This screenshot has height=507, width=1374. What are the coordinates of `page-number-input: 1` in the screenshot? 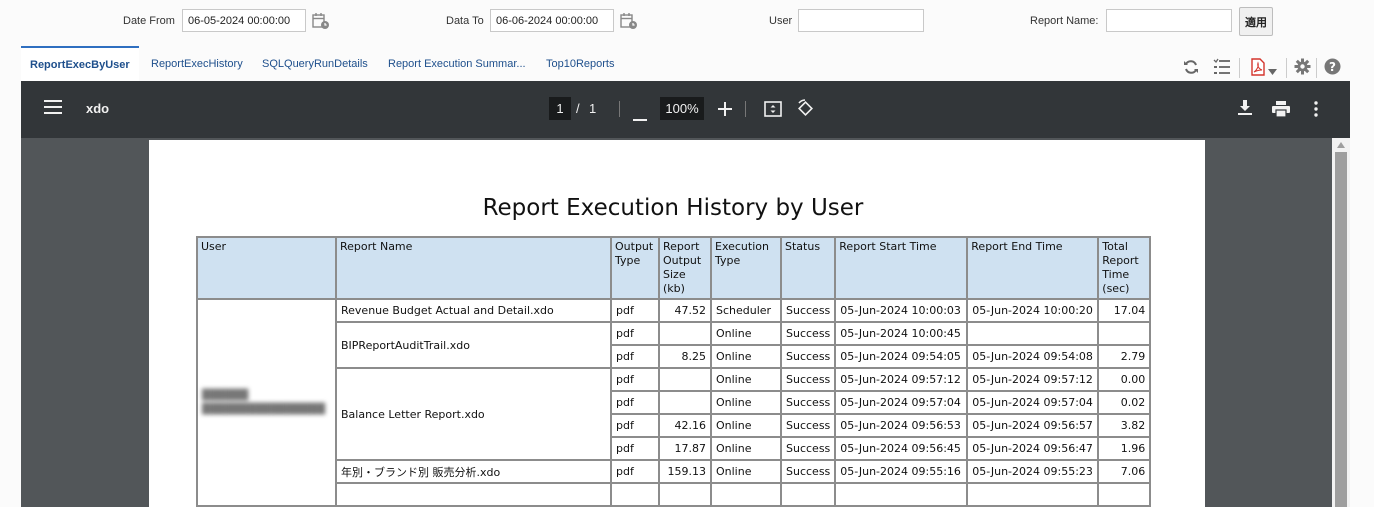 It's located at (560, 108).